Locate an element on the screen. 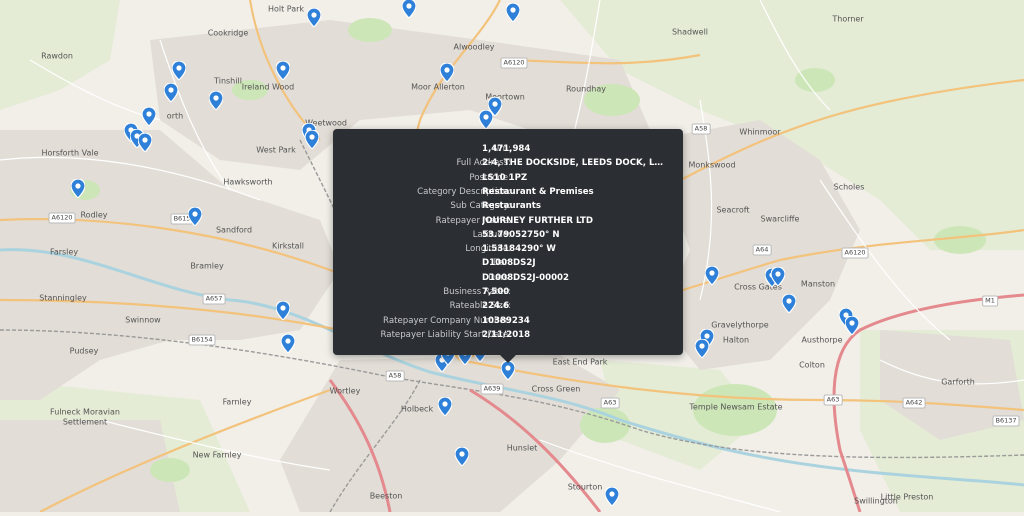  popup-field-value: 224.6 is located at coordinates (496, 306).